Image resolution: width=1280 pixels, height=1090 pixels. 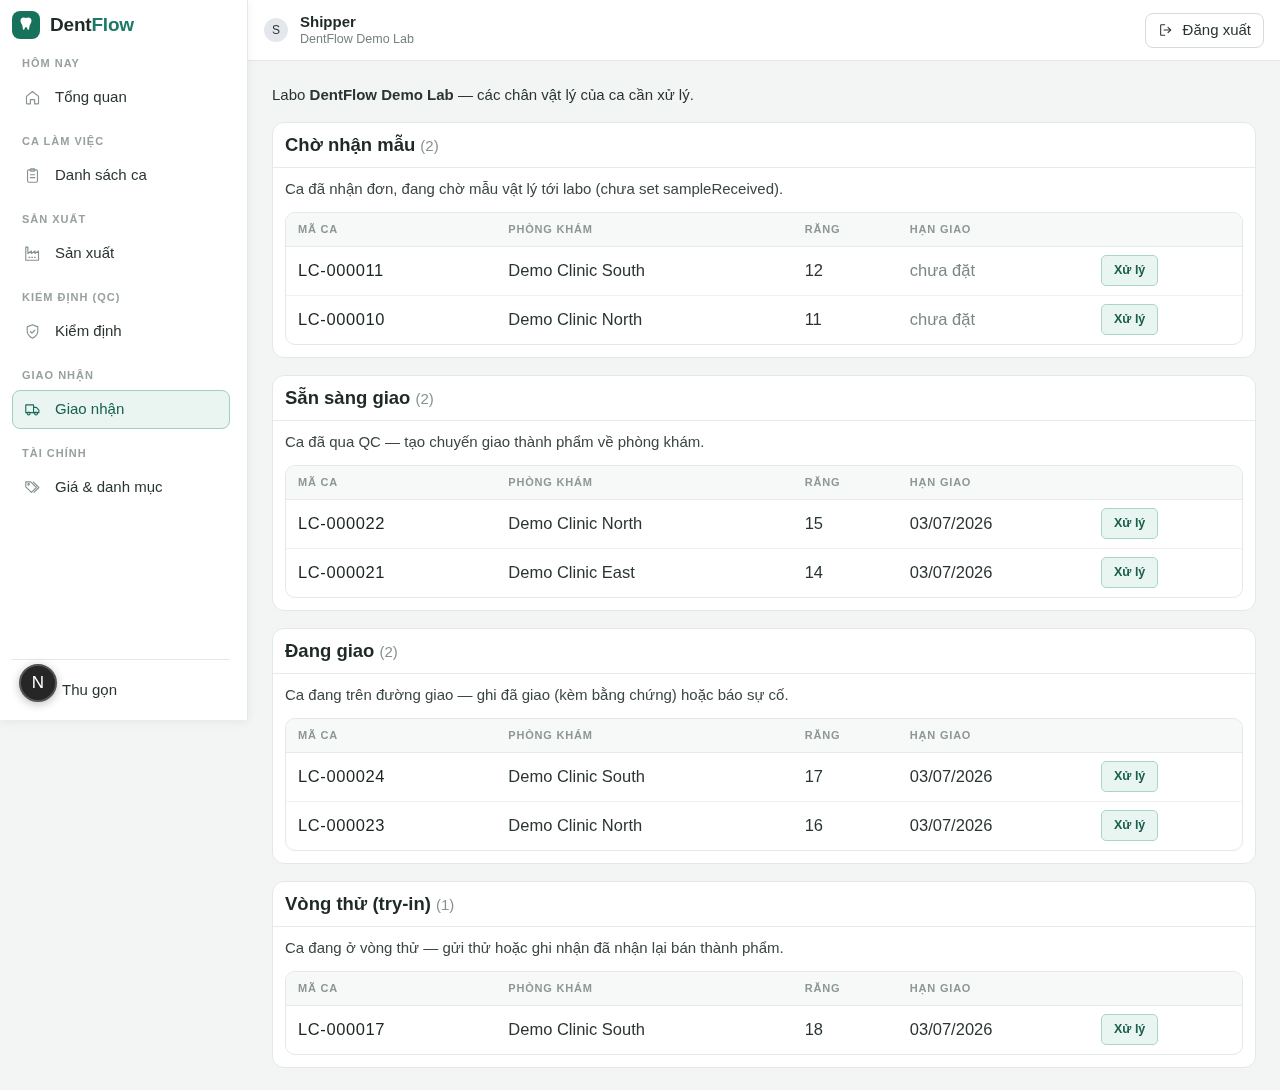 I want to click on section-title: Sẵn sàng giao, so click(x=348, y=398).